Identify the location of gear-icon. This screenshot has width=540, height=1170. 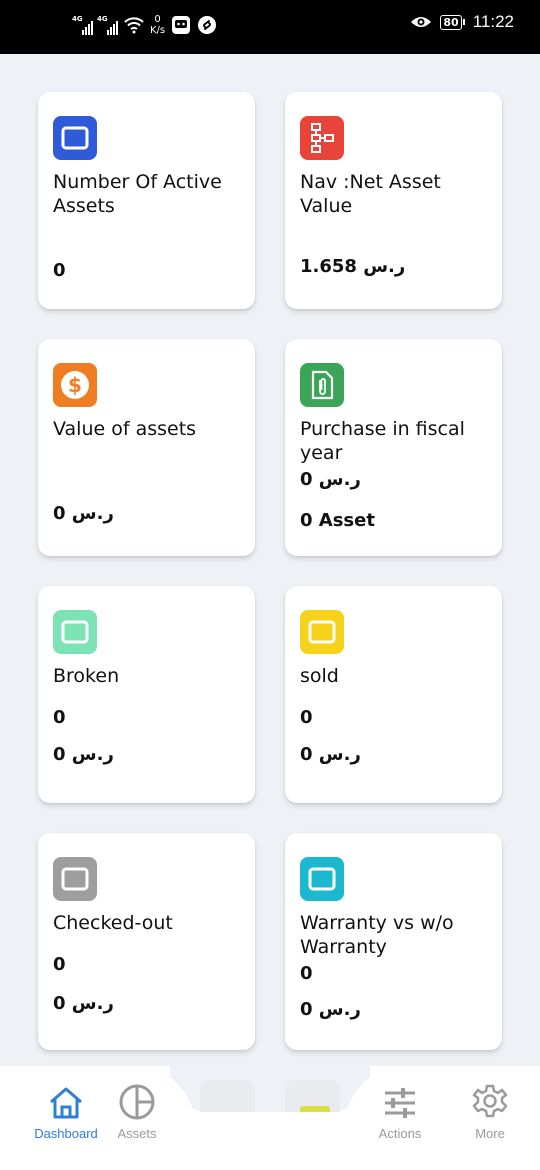
(490, 1101).